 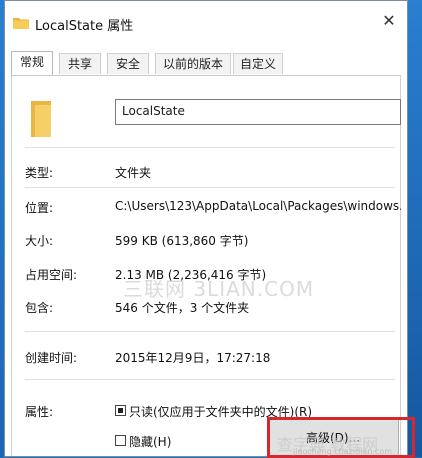 I want to click on created-value: 2015年12月9日，17:27:18, so click(x=193, y=358).